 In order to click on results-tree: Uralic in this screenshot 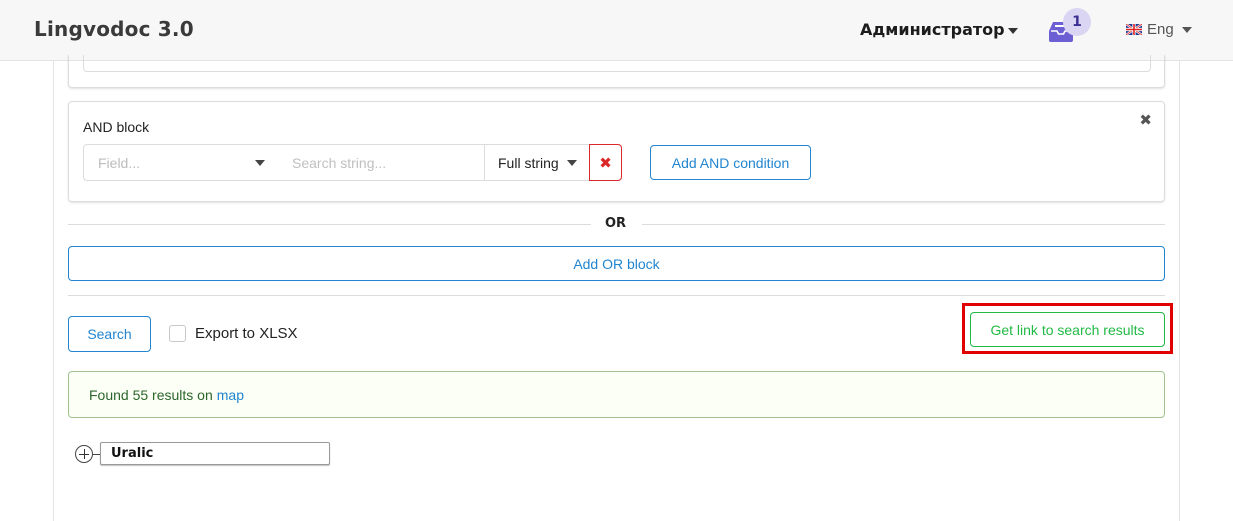, I will do `click(205, 454)`.